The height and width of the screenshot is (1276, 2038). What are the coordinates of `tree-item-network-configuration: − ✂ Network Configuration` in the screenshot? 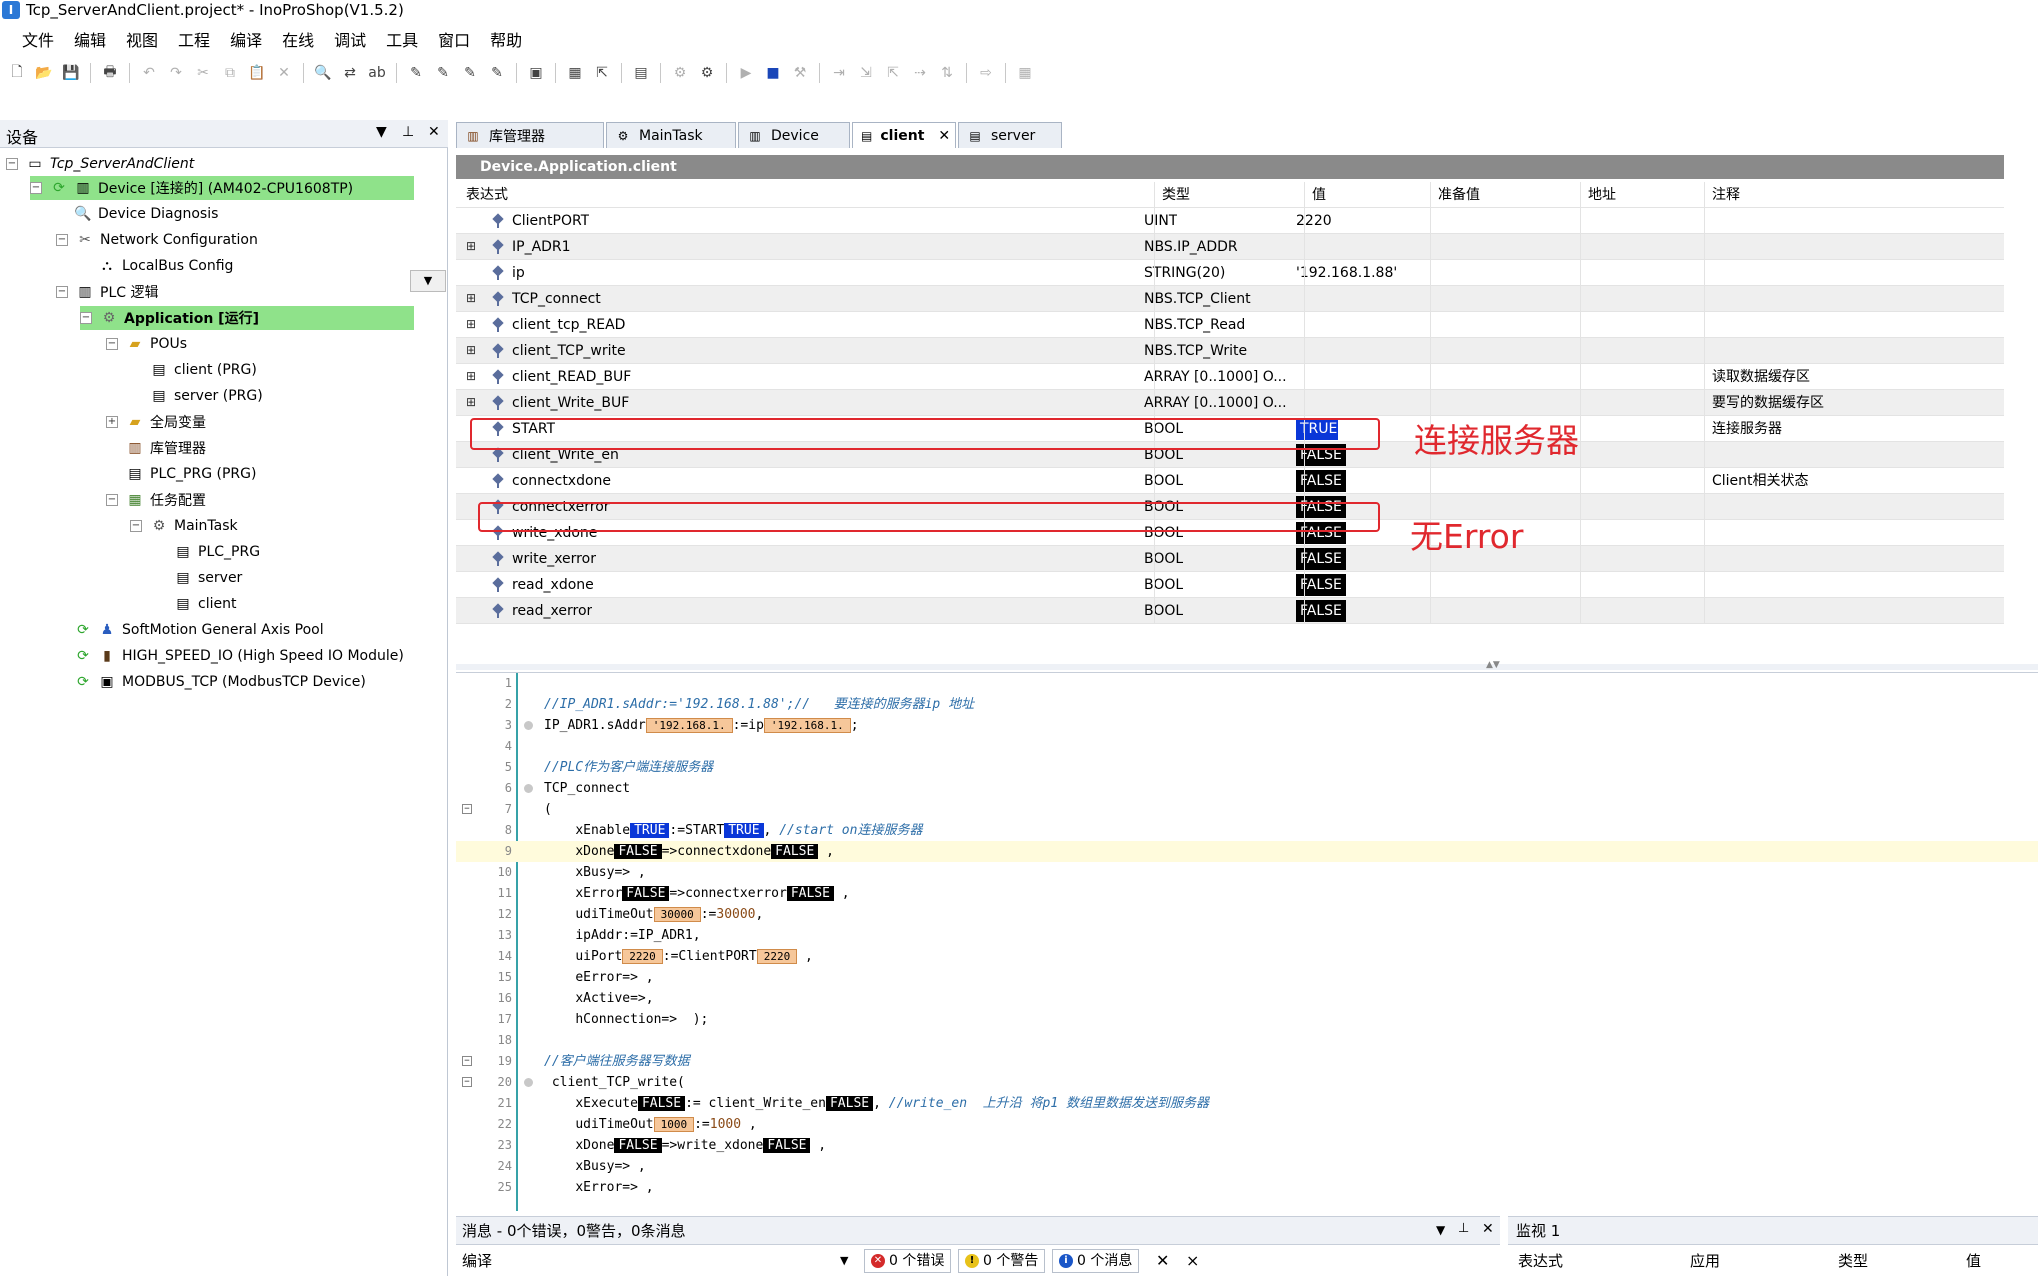 It's located at (157, 240).